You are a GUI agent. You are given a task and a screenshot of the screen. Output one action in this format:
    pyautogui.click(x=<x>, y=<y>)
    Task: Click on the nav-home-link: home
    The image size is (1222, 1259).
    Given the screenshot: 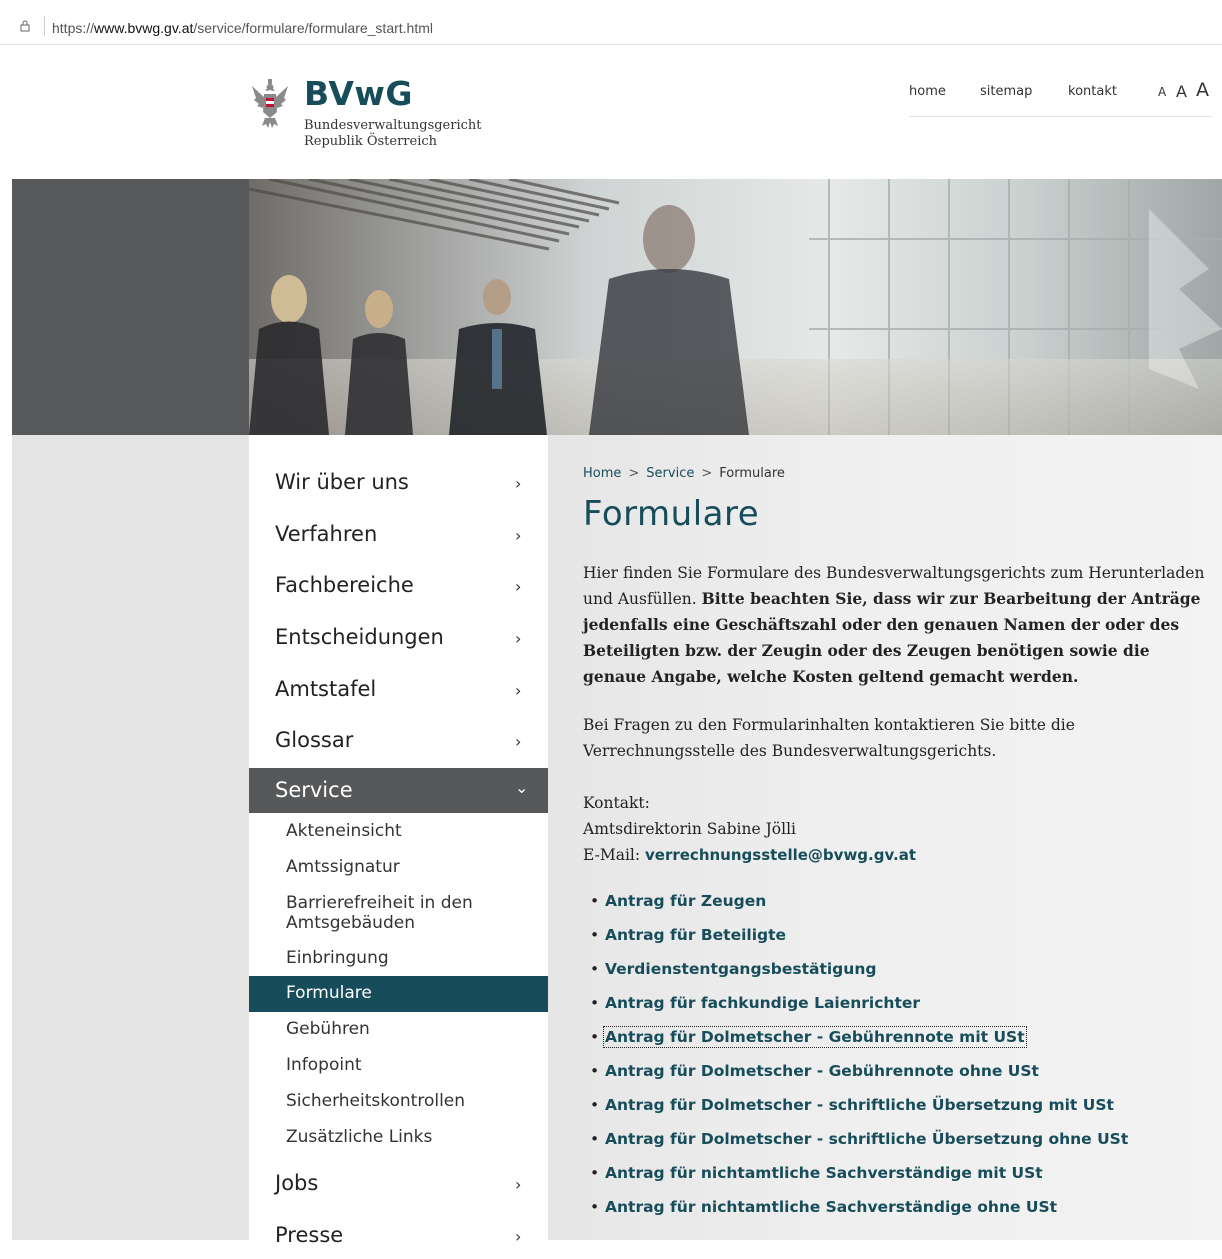 What is the action you would take?
    pyautogui.click(x=927, y=91)
    